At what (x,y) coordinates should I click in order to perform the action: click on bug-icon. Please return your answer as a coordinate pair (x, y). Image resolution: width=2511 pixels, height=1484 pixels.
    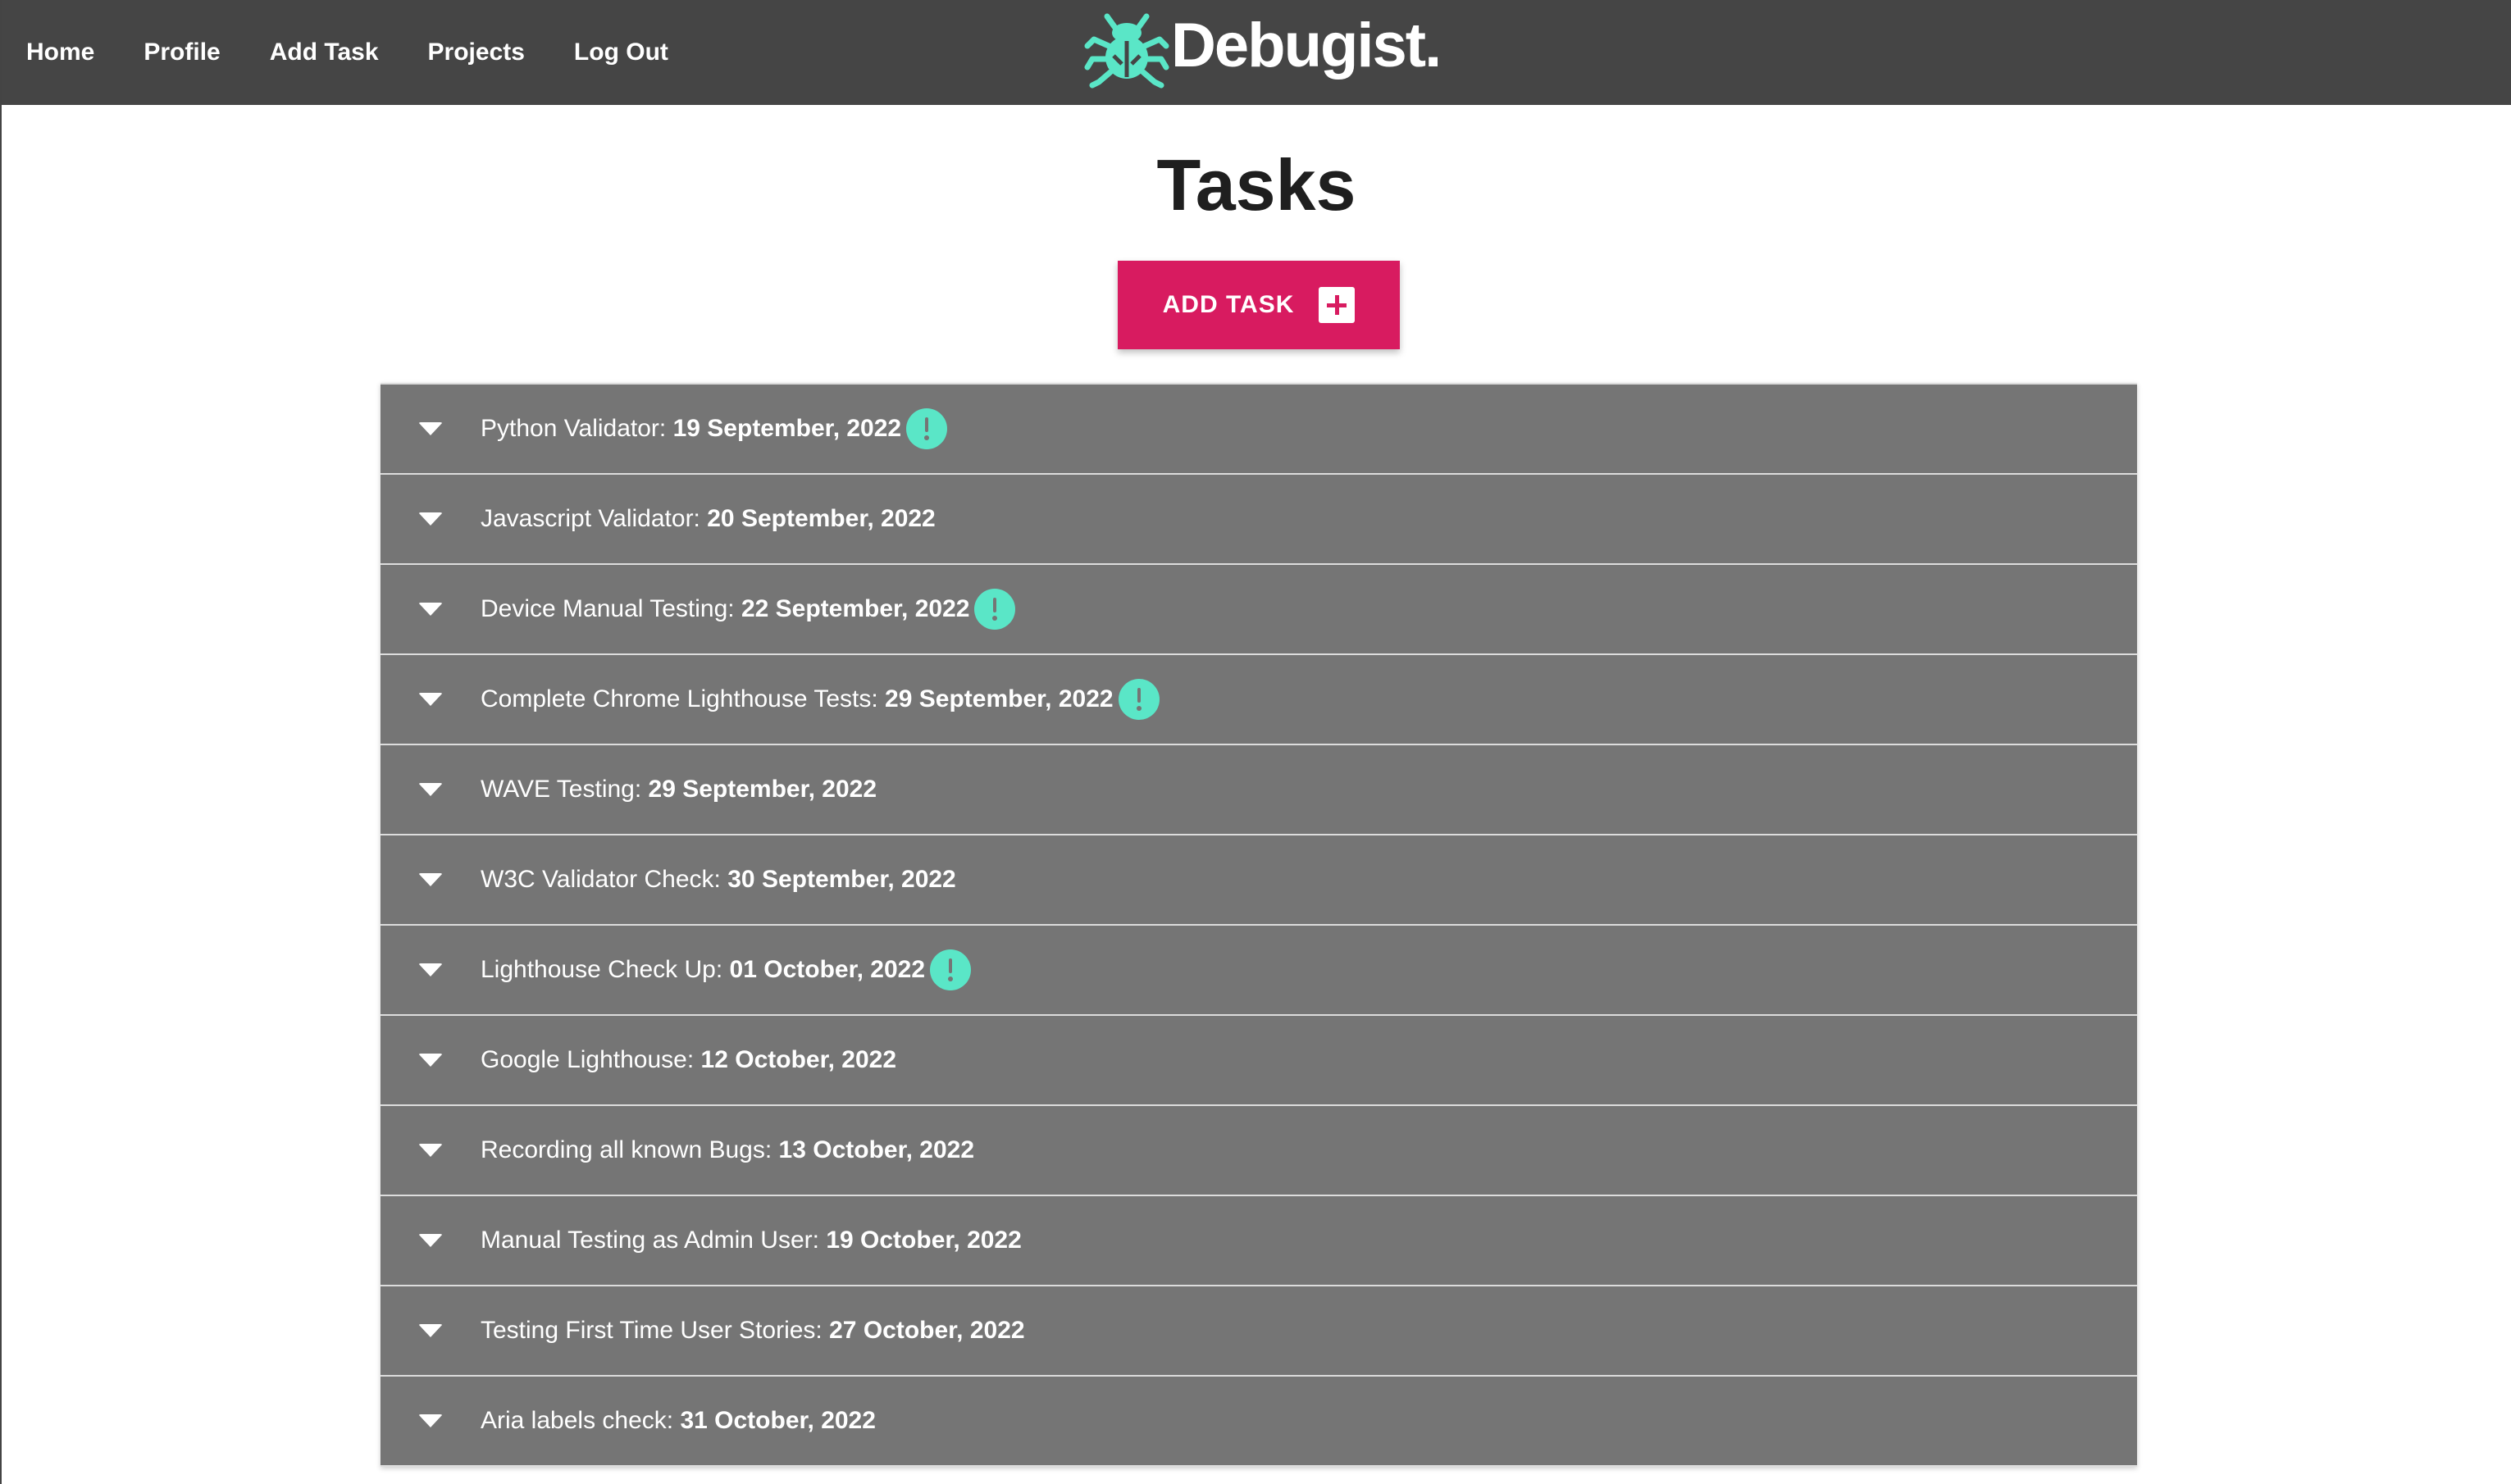
    Looking at the image, I should click on (1126, 51).